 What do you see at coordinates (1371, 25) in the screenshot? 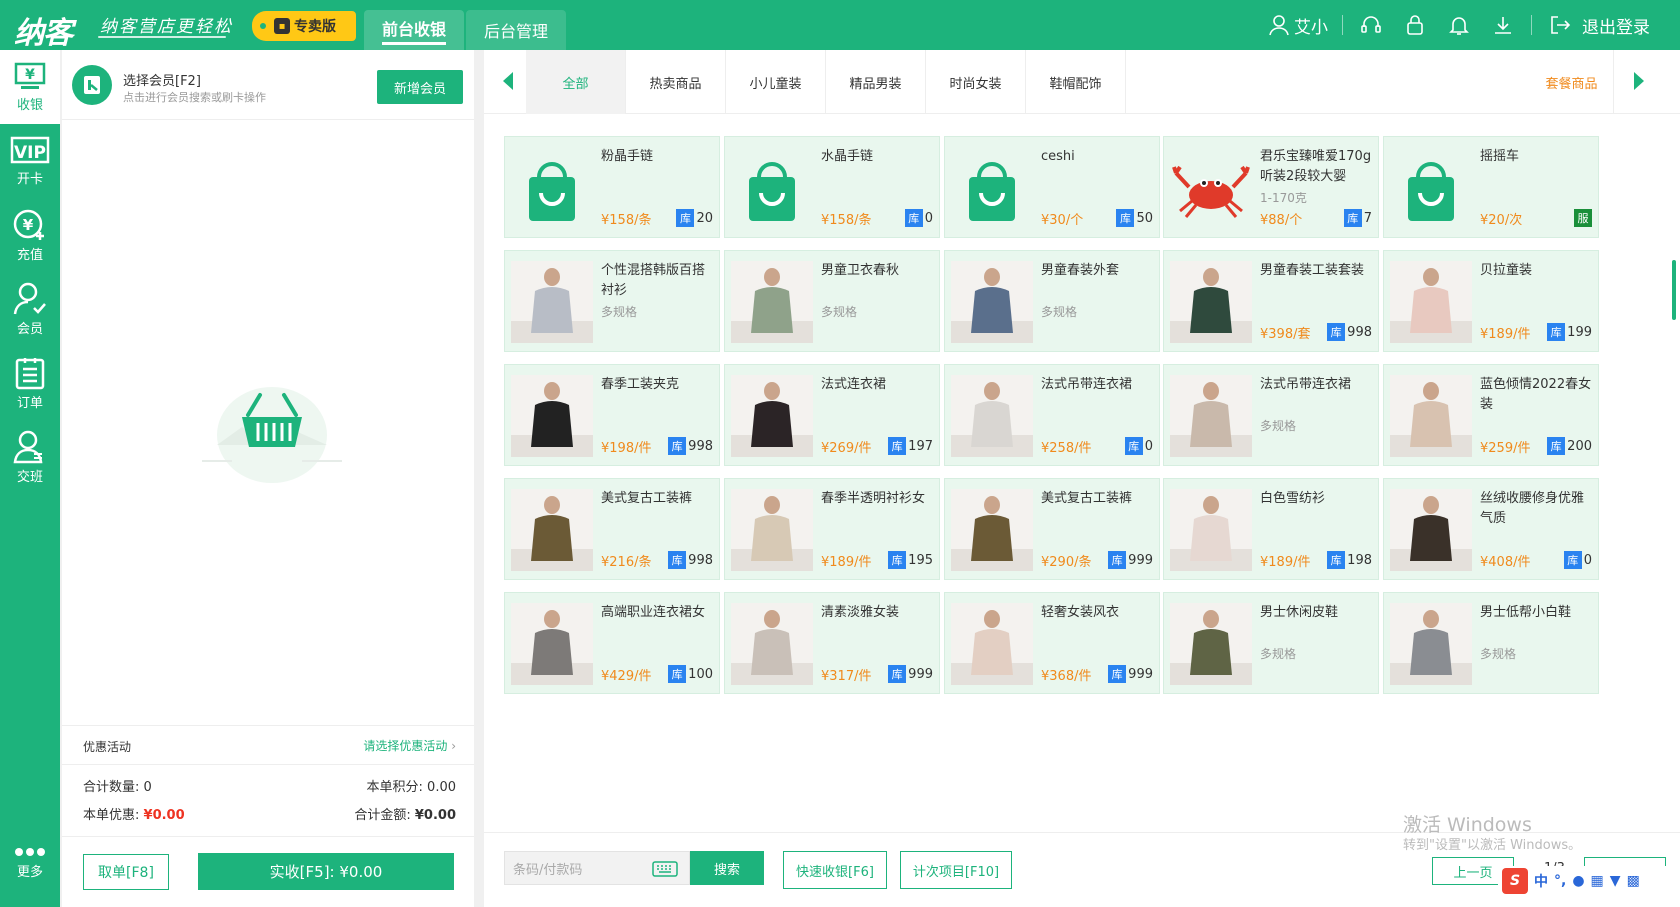
I see `headset-icon` at bounding box center [1371, 25].